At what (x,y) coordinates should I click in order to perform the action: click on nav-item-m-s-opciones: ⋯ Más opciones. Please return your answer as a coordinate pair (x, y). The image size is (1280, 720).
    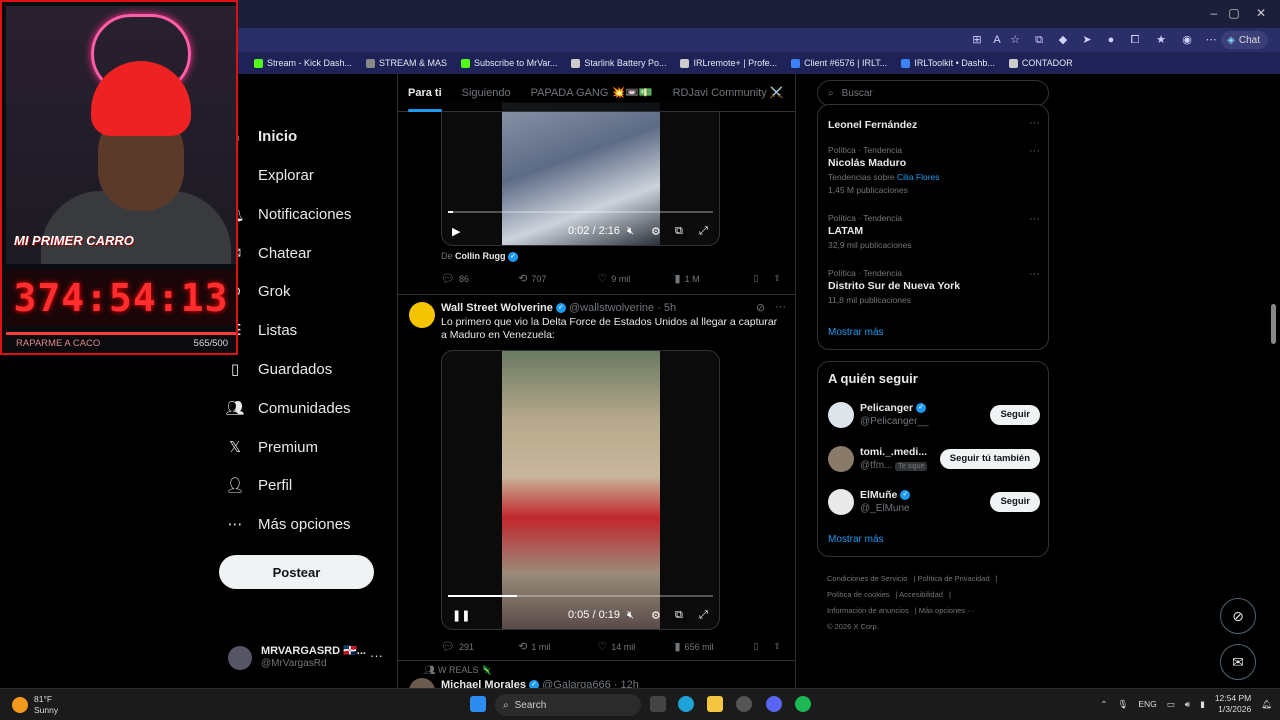
    Looking at the image, I should click on (288, 524).